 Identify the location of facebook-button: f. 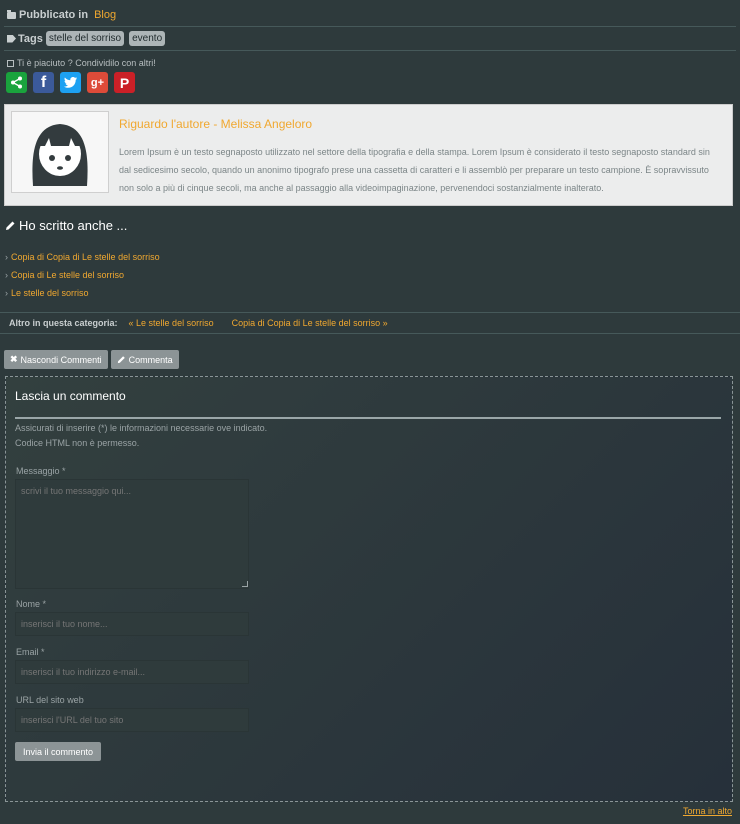
(43, 82).